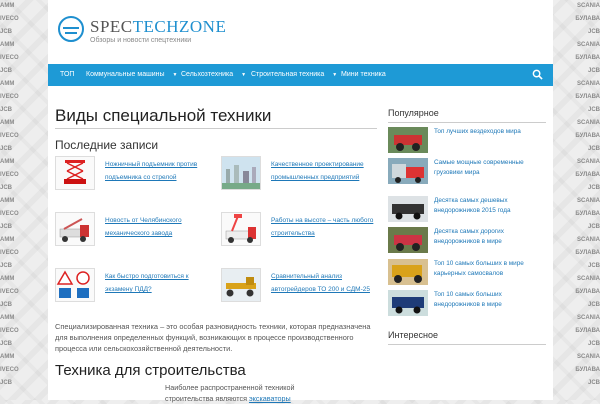 The height and width of the screenshot is (404, 600). What do you see at coordinates (335, 75) in the screenshot?
I see `chevron-down-icon: ▼` at bounding box center [335, 75].